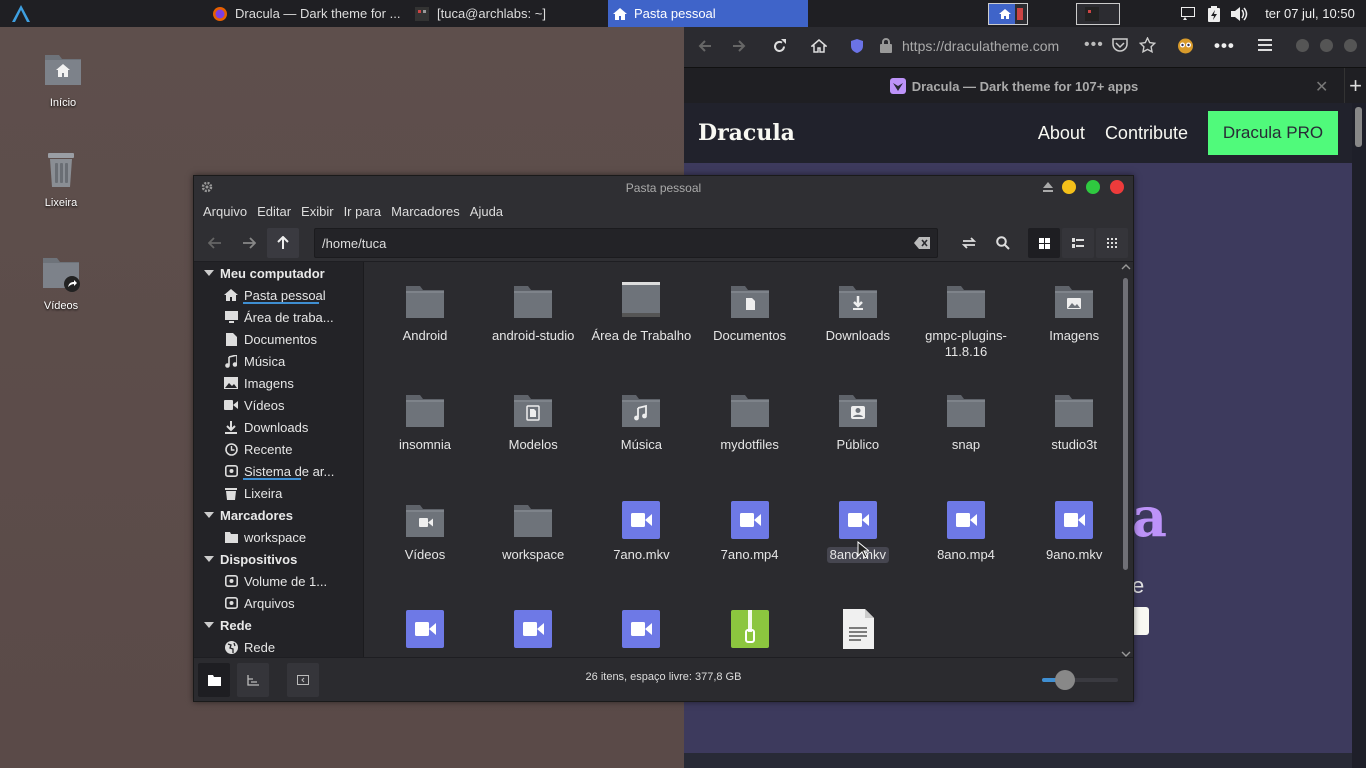 Image resolution: width=1366 pixels, height=768 pixels. I want to click on tab-dracula: Dracula — Dark theme for 107+ apps, so click(1014, 86).